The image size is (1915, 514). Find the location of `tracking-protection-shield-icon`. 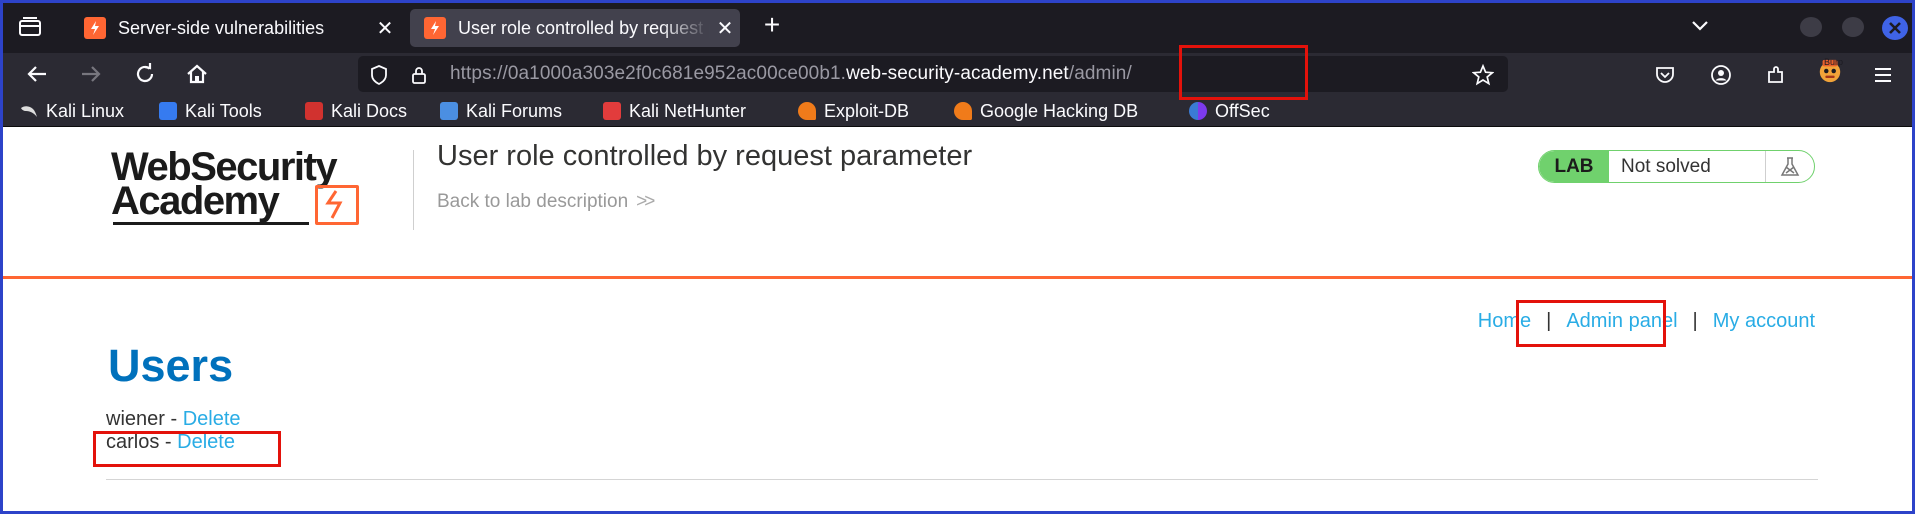

tracking-protection-shield-icon is located at coordinates (379, 75).